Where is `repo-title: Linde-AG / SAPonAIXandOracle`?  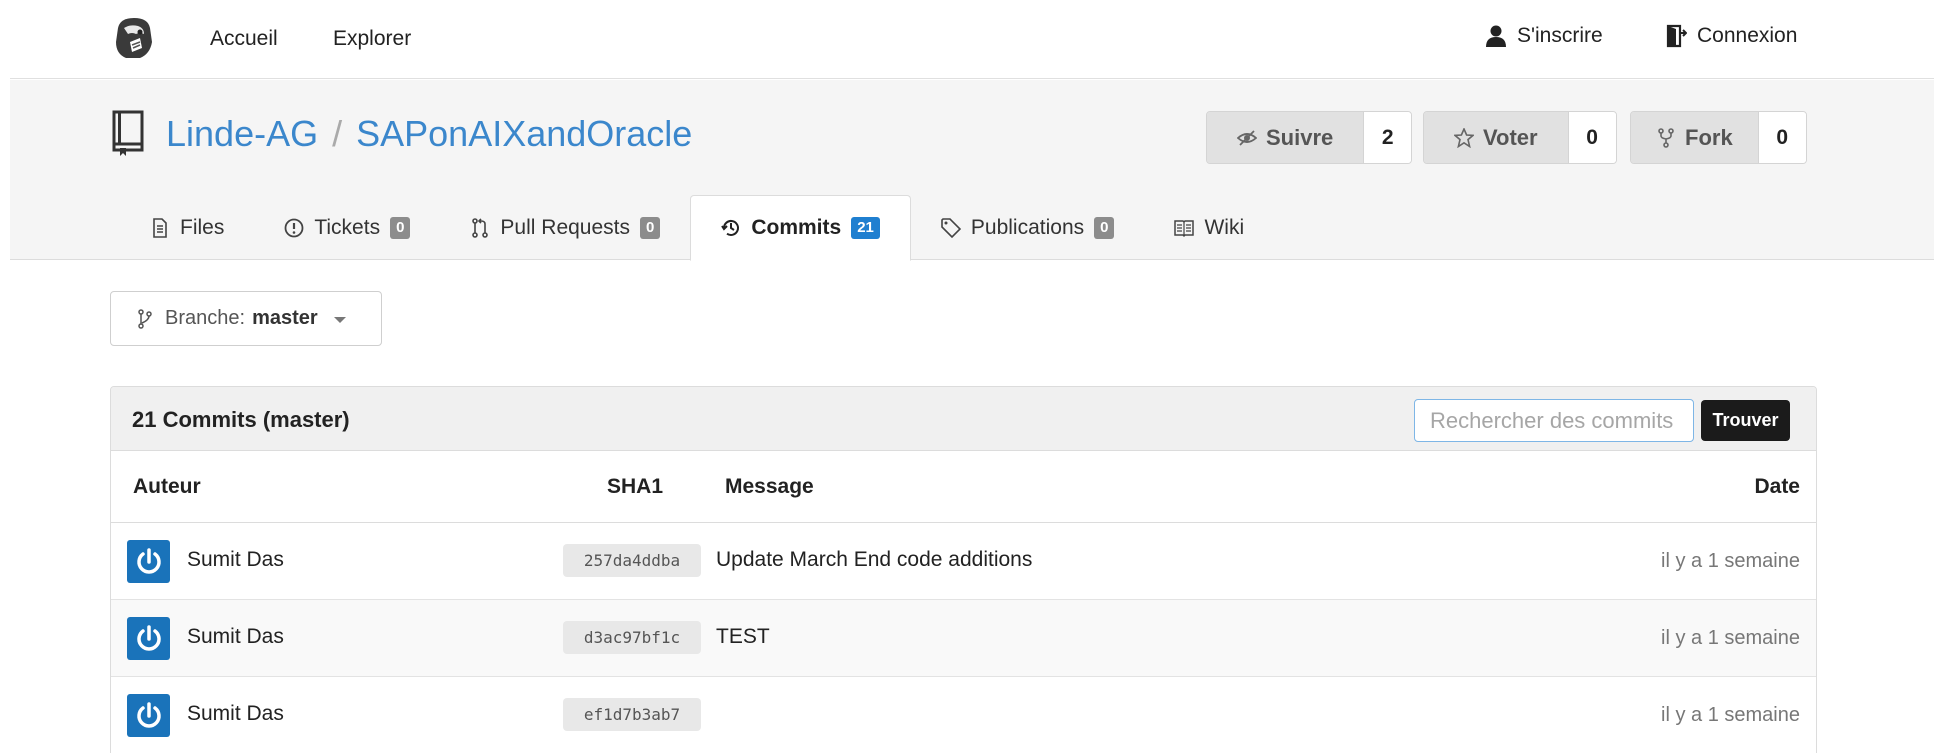
repo-title: Linde-AG / SAPonAIXandOracle is located at coordinates (429, 134).